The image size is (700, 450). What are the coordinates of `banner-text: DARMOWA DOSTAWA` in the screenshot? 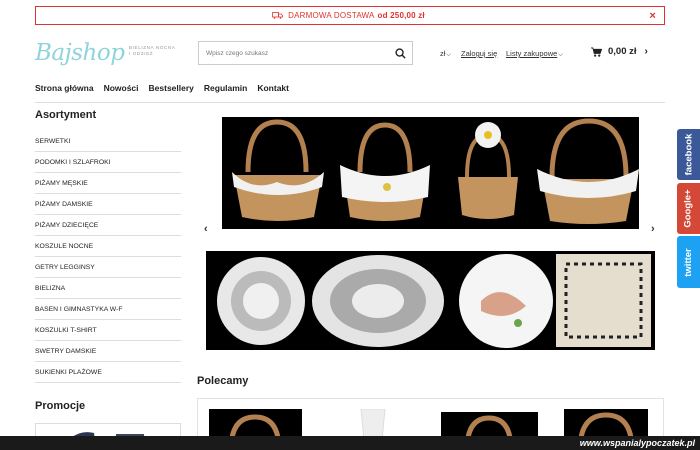 It's located at (331, 15).